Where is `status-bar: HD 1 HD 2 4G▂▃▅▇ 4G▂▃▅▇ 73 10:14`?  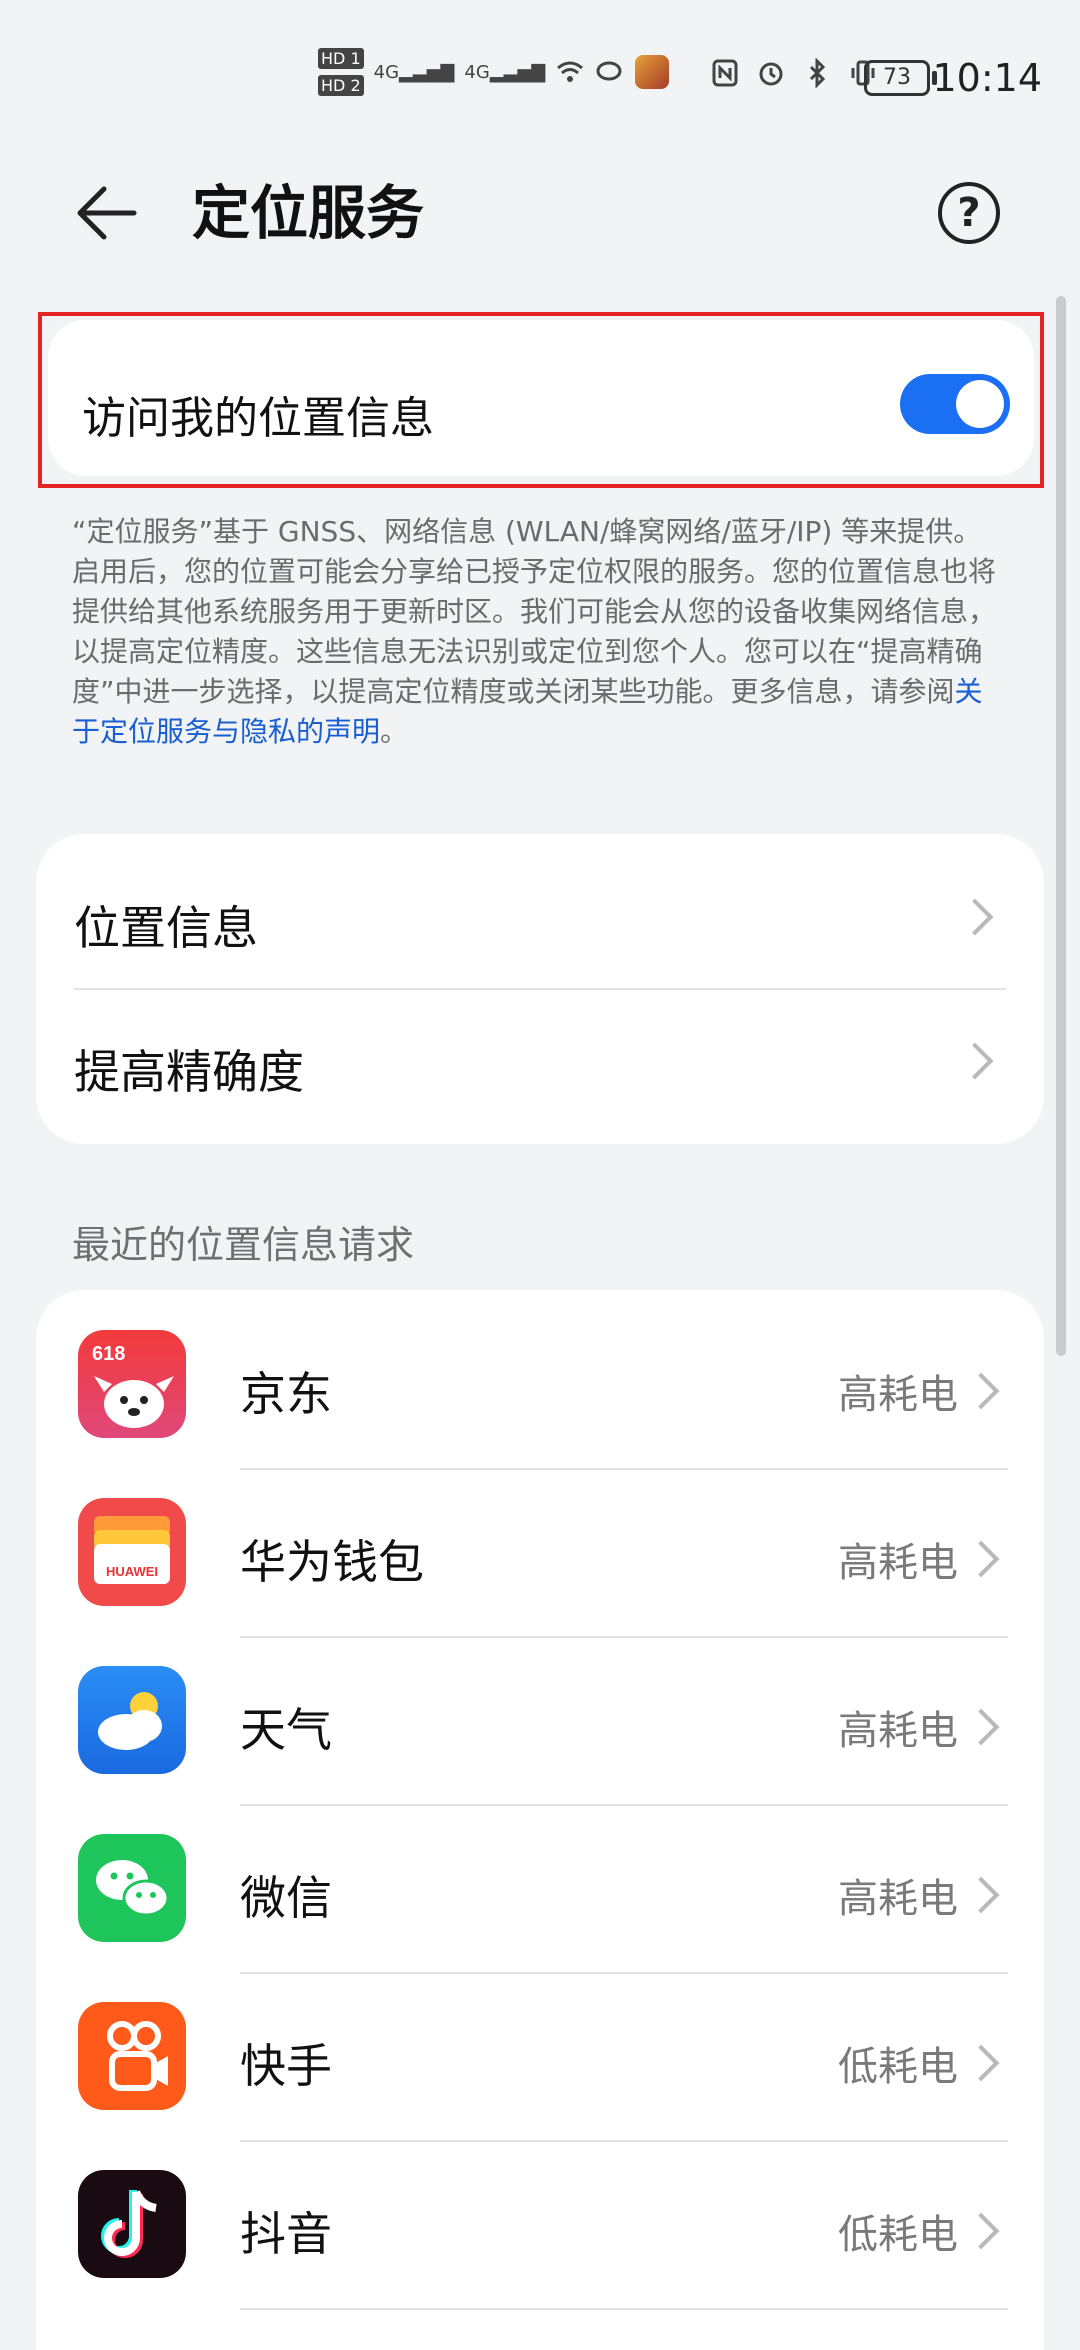 status-bar: HD 1 HD 2 4G▂▃▅▇ 4G▂▃▅▇ 73 10:14 is located at coordinates (540, 60).